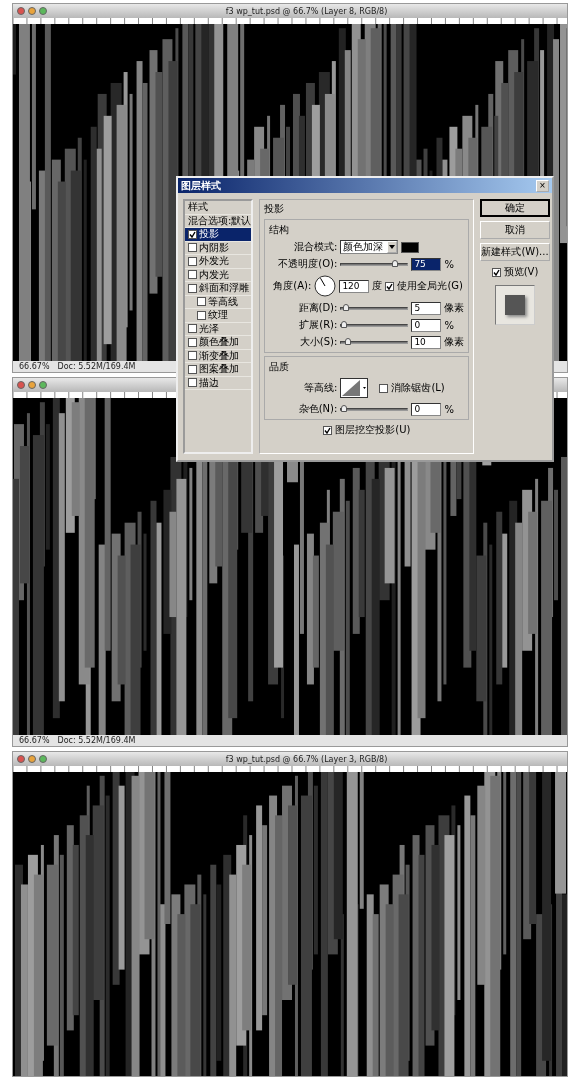 This screenshot has width=580, height=1077. Describe the element at coordinates (367, 430) in the screenshot. I see `knockout-checkbox: 图层挖空投影(U)` at that location.